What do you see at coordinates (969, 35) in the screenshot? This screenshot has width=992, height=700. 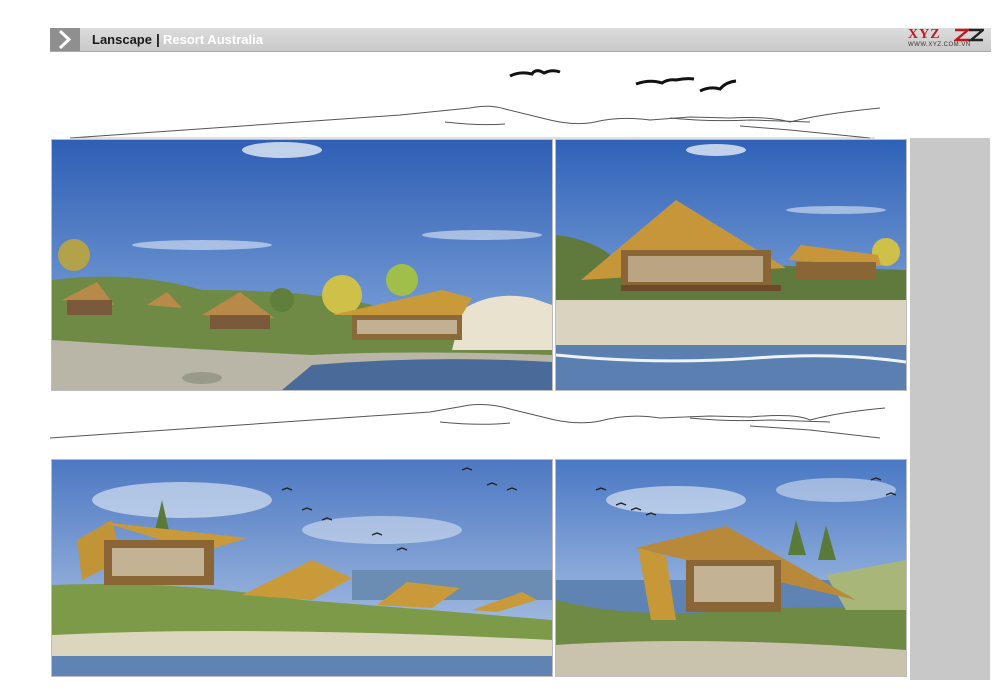 I see `logo-mark-icon` at bounding box center [969, 35].